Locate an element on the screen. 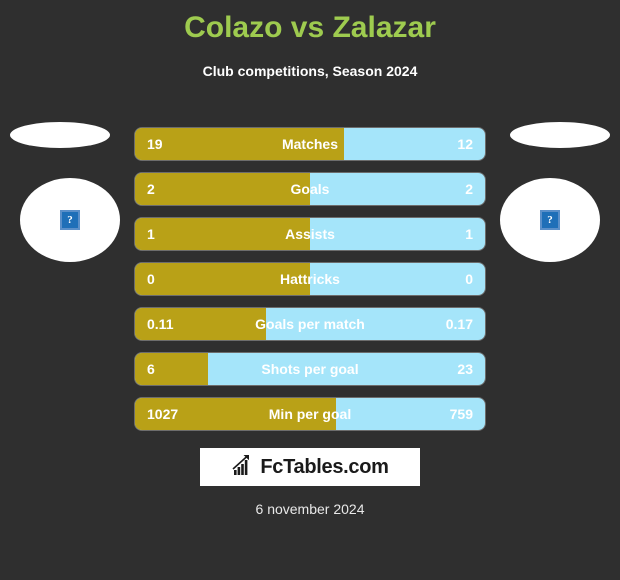 The height and width of the screenshot is (580, 620). player-badge-right: ? is located at coordinates (550, 190).